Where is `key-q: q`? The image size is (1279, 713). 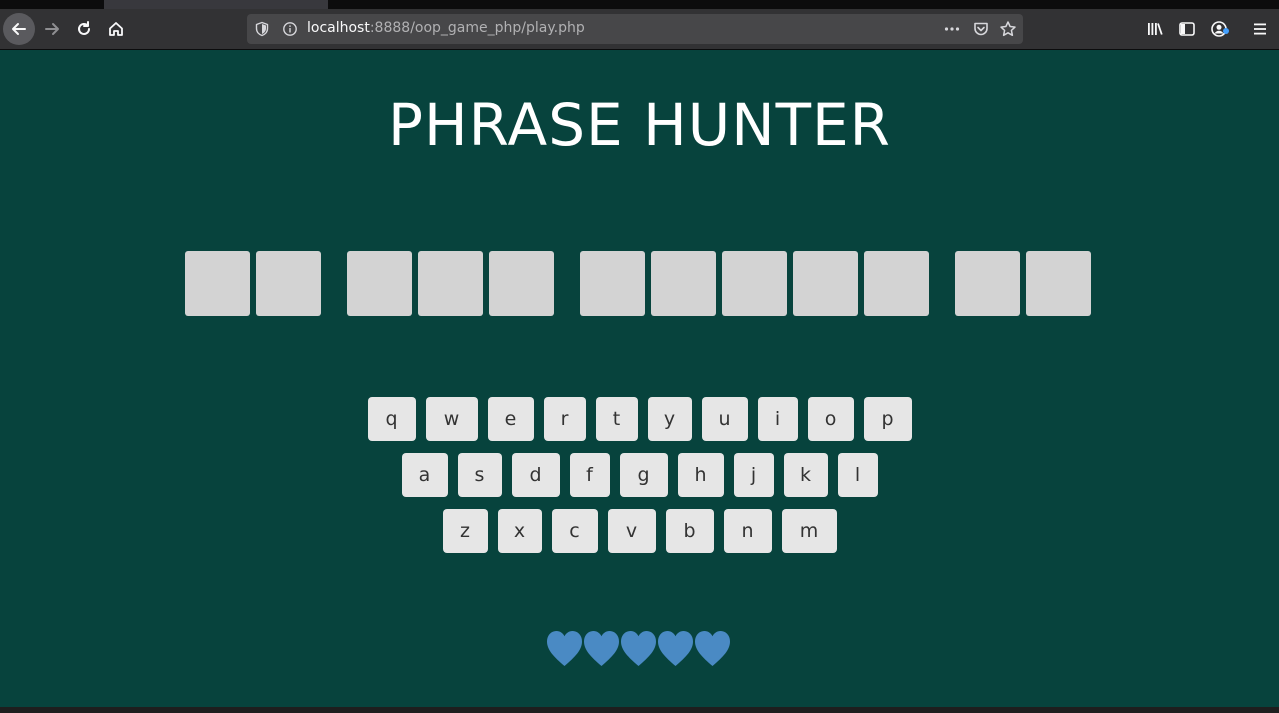 key-q: q is located at coordinates (391, 419).